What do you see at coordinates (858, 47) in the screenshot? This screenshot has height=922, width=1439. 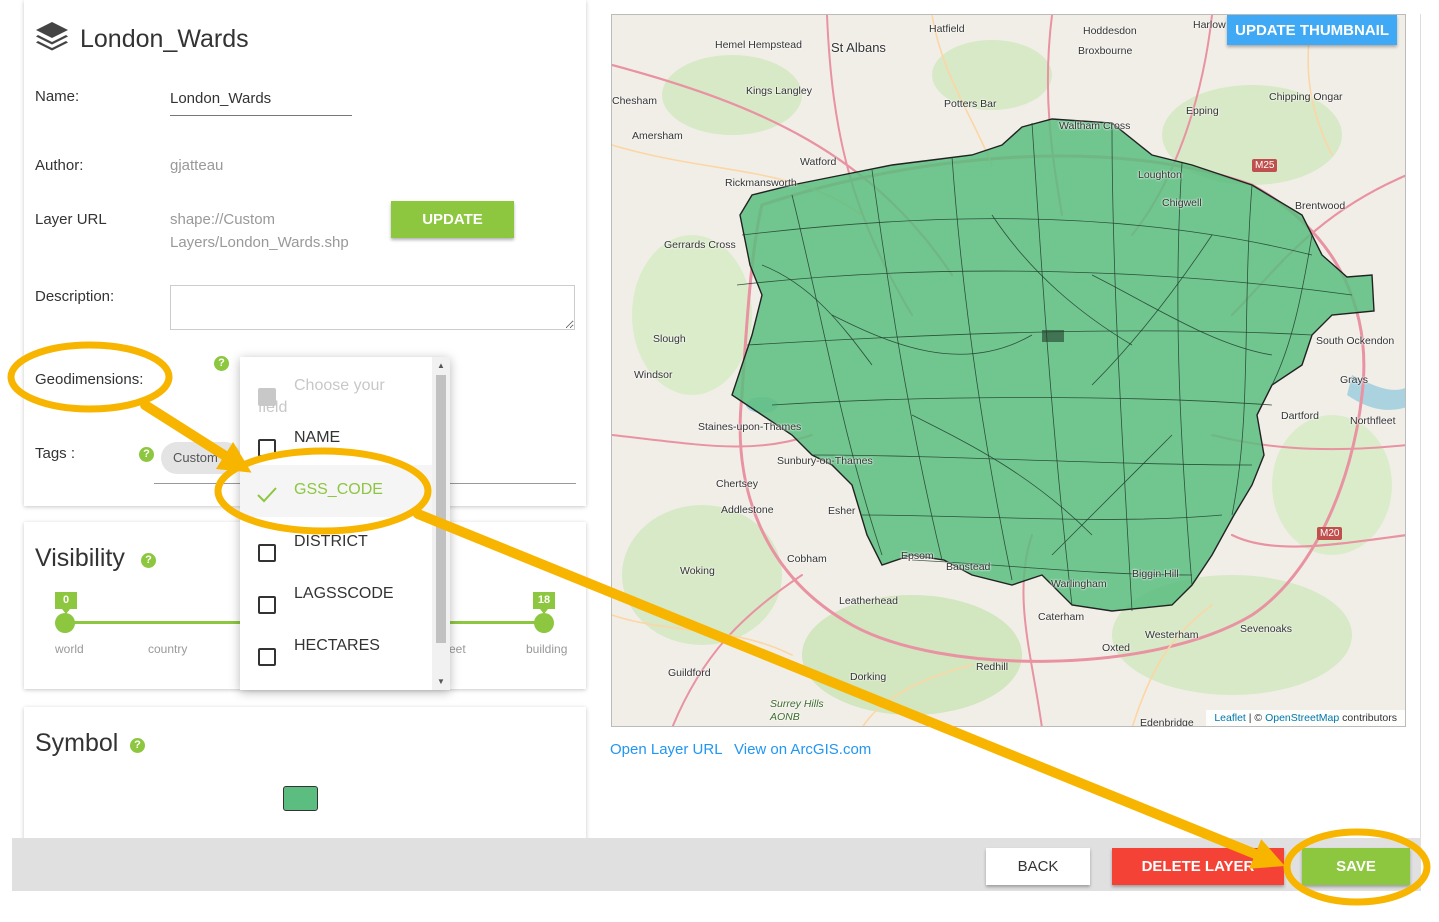 I see `map-place-label: St Albans` at bounding box center [858, 47].